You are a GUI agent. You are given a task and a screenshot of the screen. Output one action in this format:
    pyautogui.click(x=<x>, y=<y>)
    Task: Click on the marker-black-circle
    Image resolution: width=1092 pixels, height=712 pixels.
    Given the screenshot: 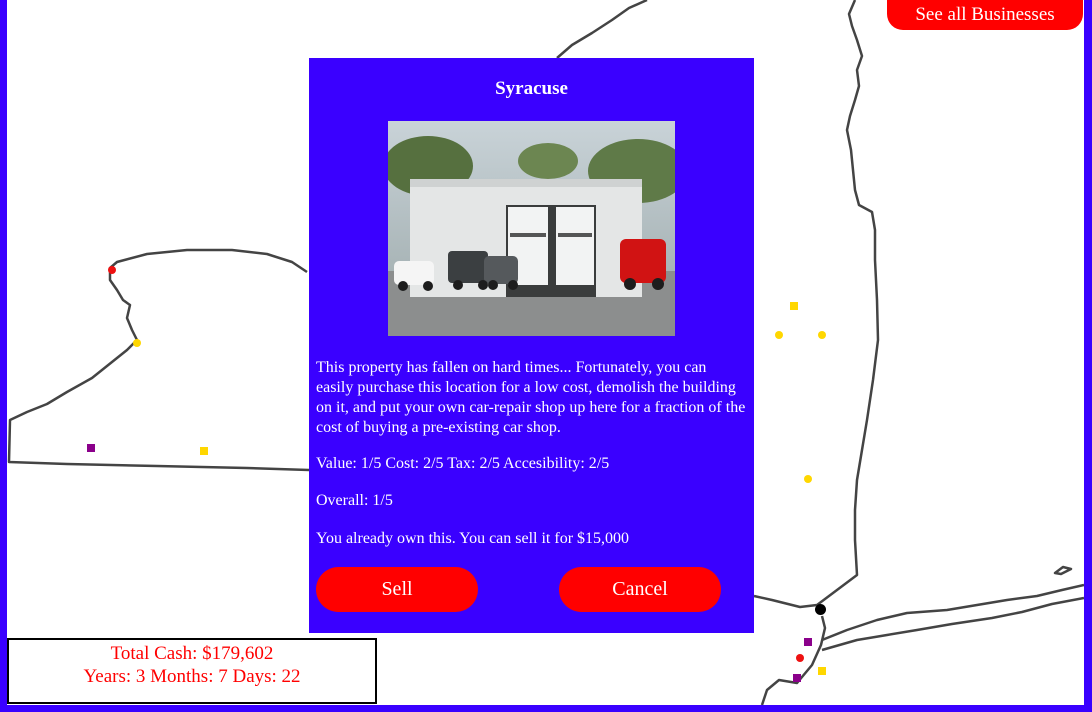 What is the action you would take?
    pyautogui.click(x=820, y=609)
    